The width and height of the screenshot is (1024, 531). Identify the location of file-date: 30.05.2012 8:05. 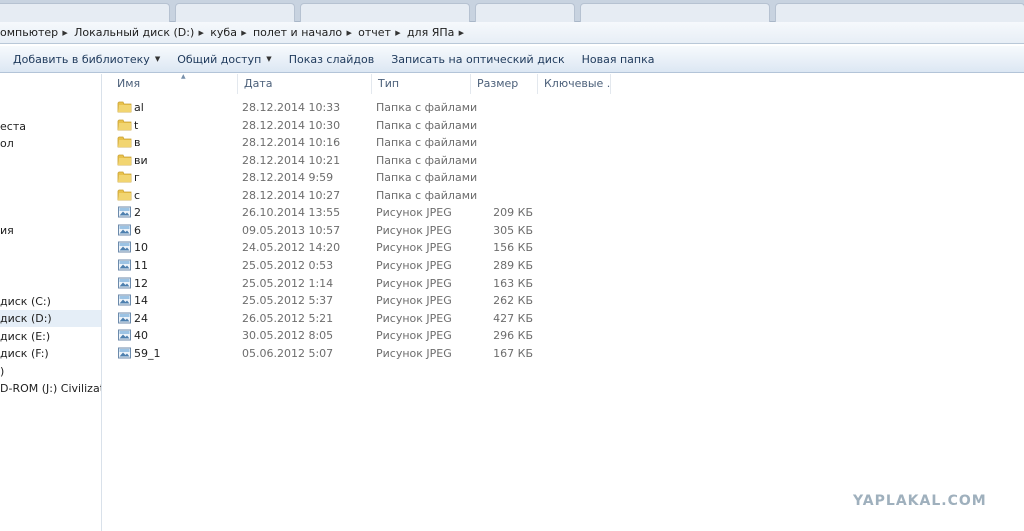
(288, 336).